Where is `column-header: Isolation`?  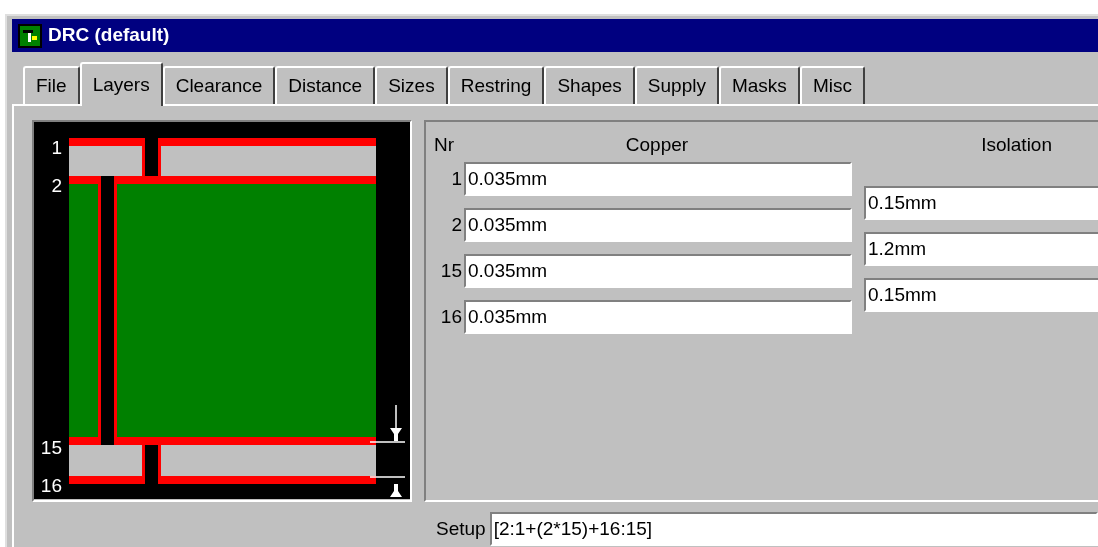 column-header: Isolation is located at coordinates (1016, 144).